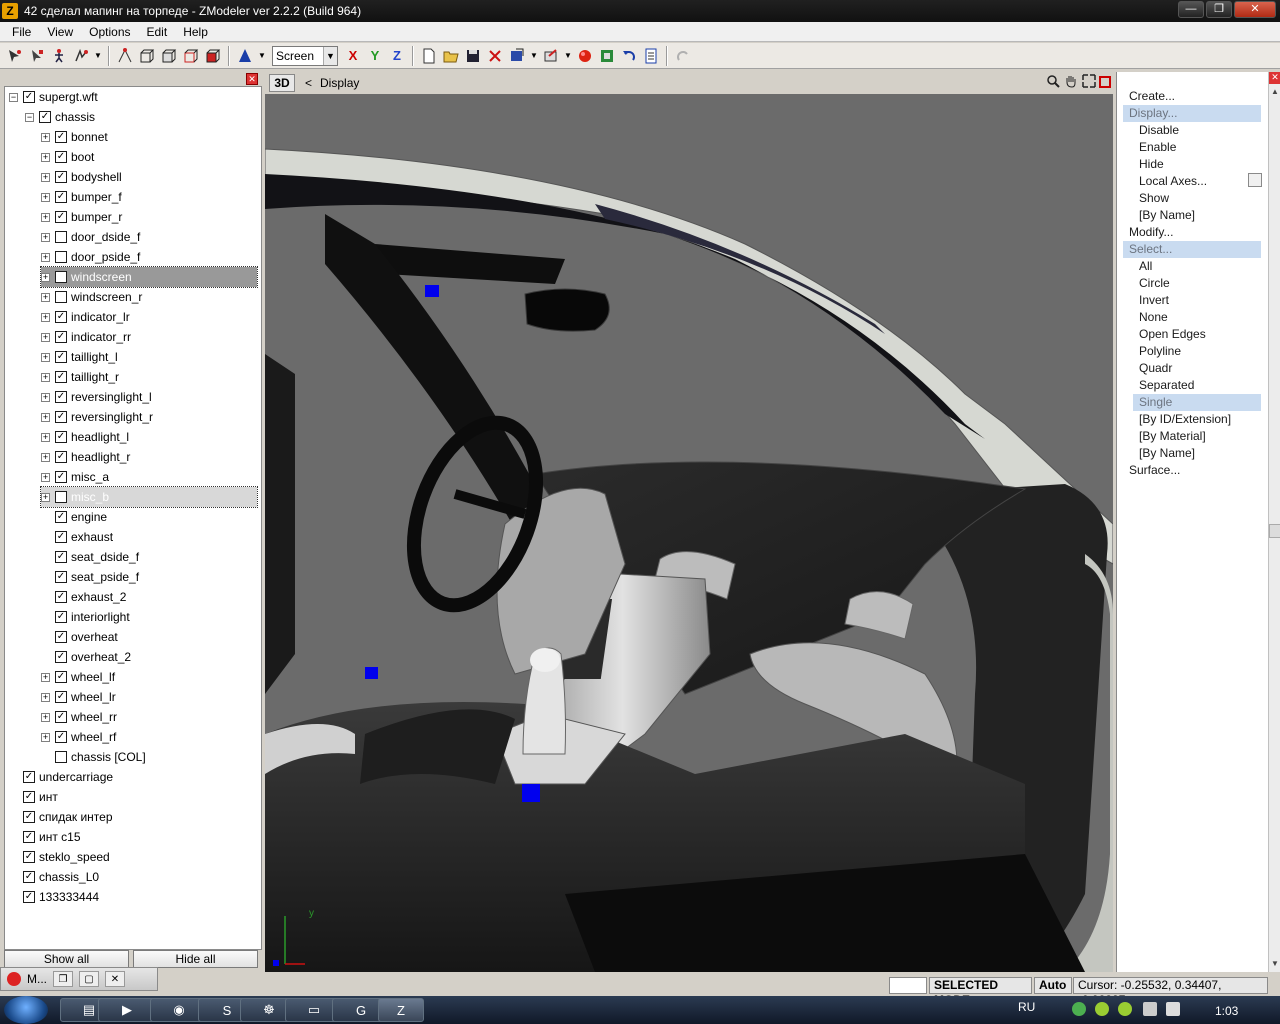 The height and width of the screenshot is (1024, 1280). I want to click on vertex-tool-icon, so click(125, 56).